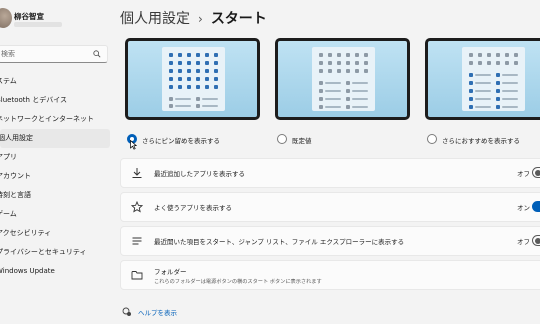  What do you see at coordinates (55, 195) in the screenshot?
I see `sidebar-item-time-language: 時刻と言語` at bounding box center [55, 195].